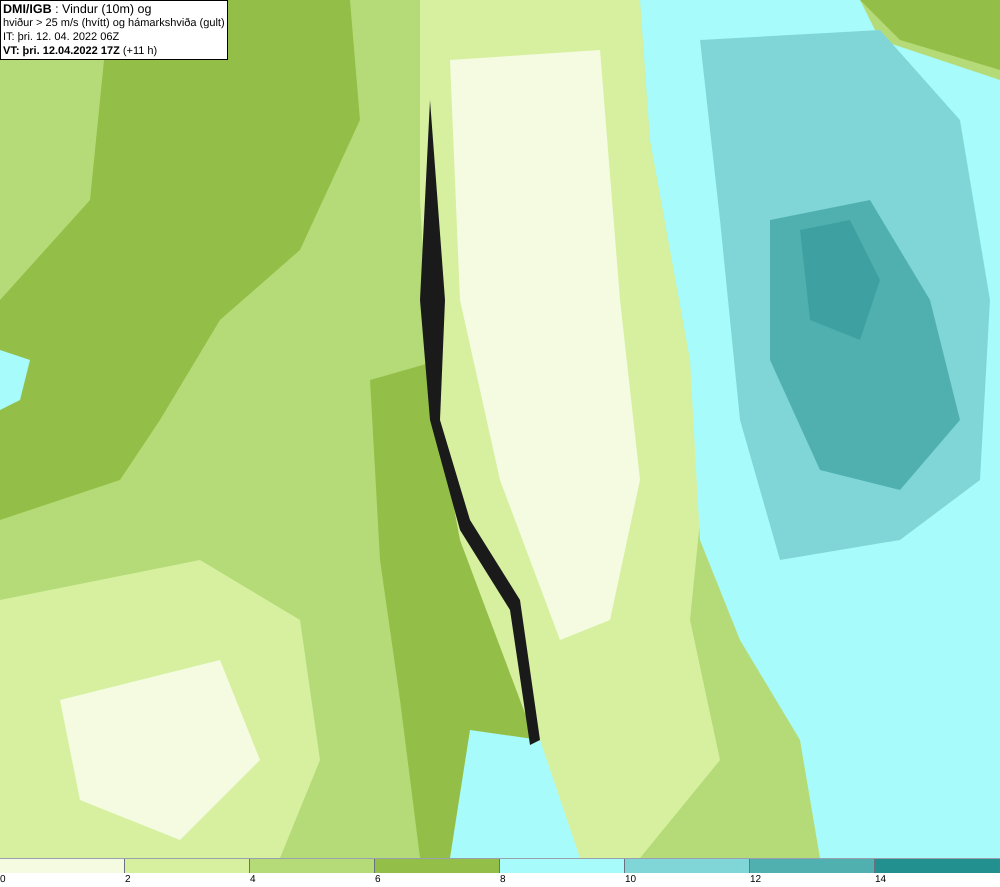  I want to click on legend-label: 2, so click(128, 879).